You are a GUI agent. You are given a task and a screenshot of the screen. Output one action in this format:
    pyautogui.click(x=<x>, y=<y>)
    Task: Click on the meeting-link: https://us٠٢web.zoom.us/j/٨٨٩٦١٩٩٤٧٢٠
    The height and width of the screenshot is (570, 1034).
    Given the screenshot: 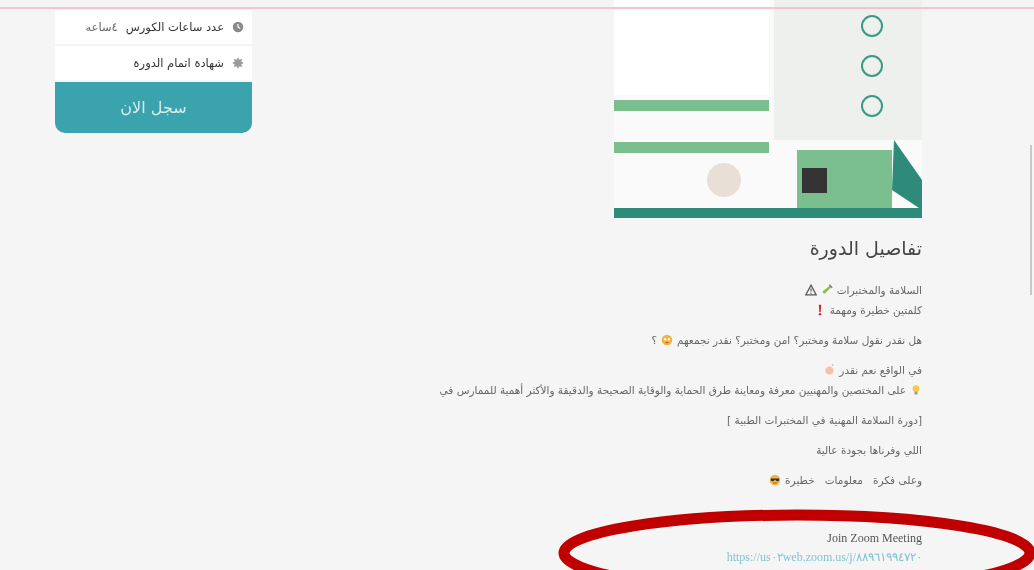 What is the action you would take?
    pyautogui.click(x=824, y=557)
    